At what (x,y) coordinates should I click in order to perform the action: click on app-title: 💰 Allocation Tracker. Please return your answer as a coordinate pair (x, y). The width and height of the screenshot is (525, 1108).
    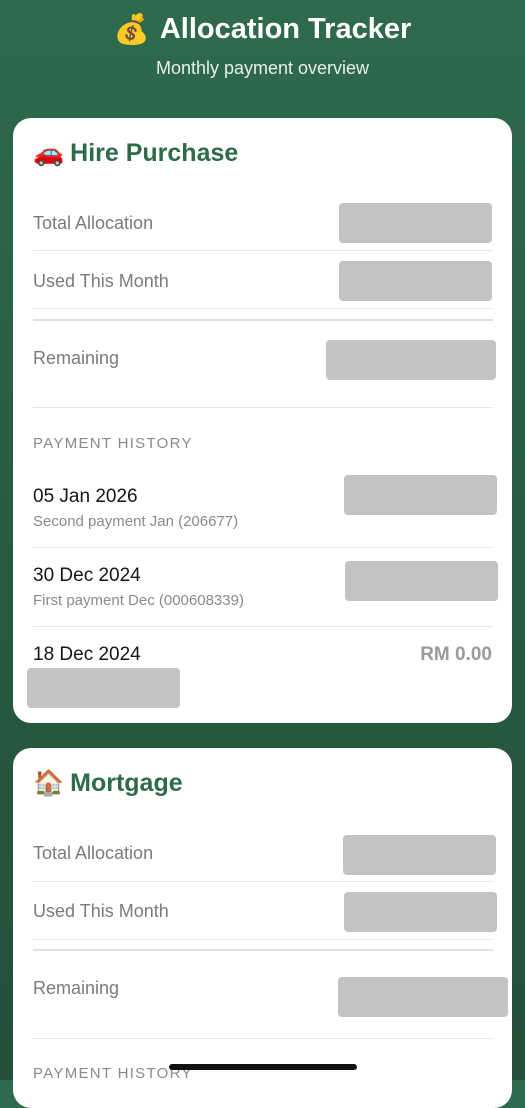
    Looking at the image, I should click on (262, 29).